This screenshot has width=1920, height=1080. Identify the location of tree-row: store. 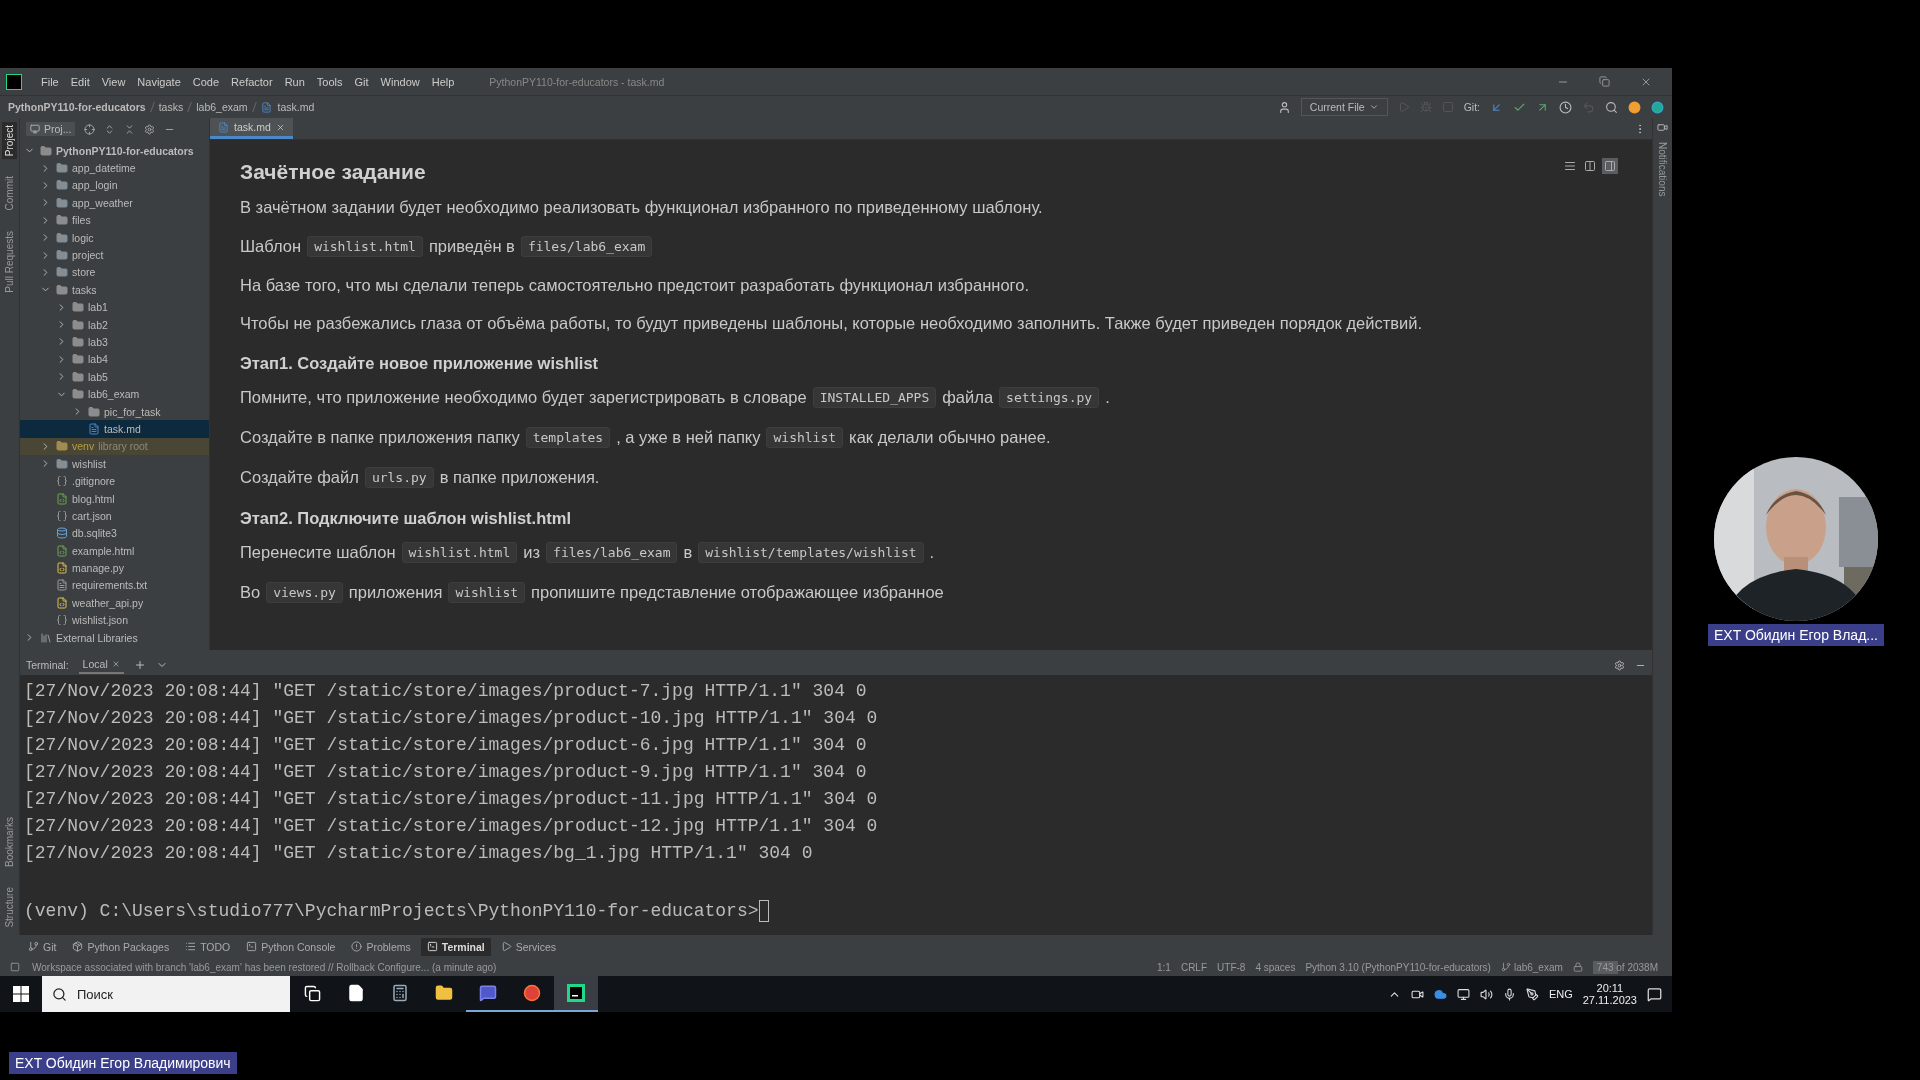
(114, 272).